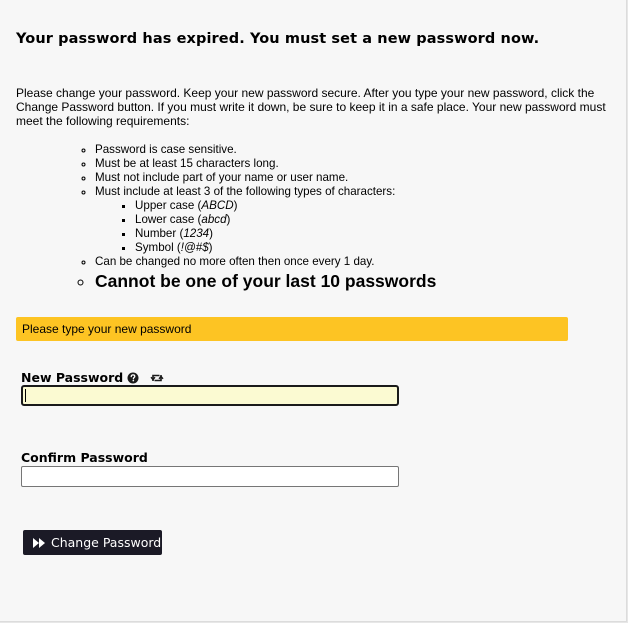 The image size is (628, 623). Describe the element at coordinates (365, 220) in the screenshot. I see `char-type-lower: Lower case (abcd)` at that location.